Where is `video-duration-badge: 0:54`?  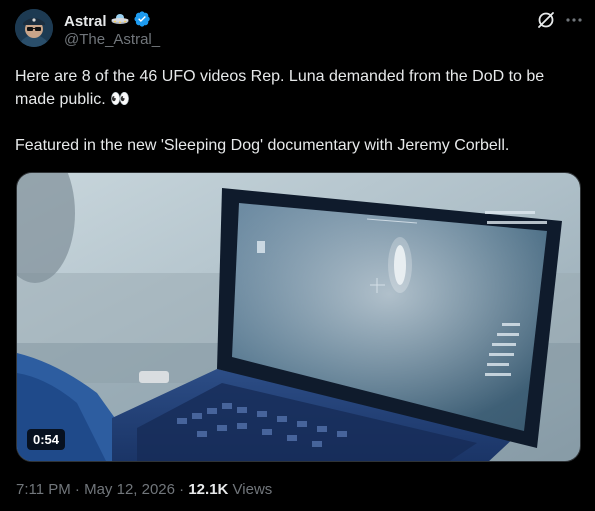
video-duration-badge: 0:54 is located at coordinates (46, 439).